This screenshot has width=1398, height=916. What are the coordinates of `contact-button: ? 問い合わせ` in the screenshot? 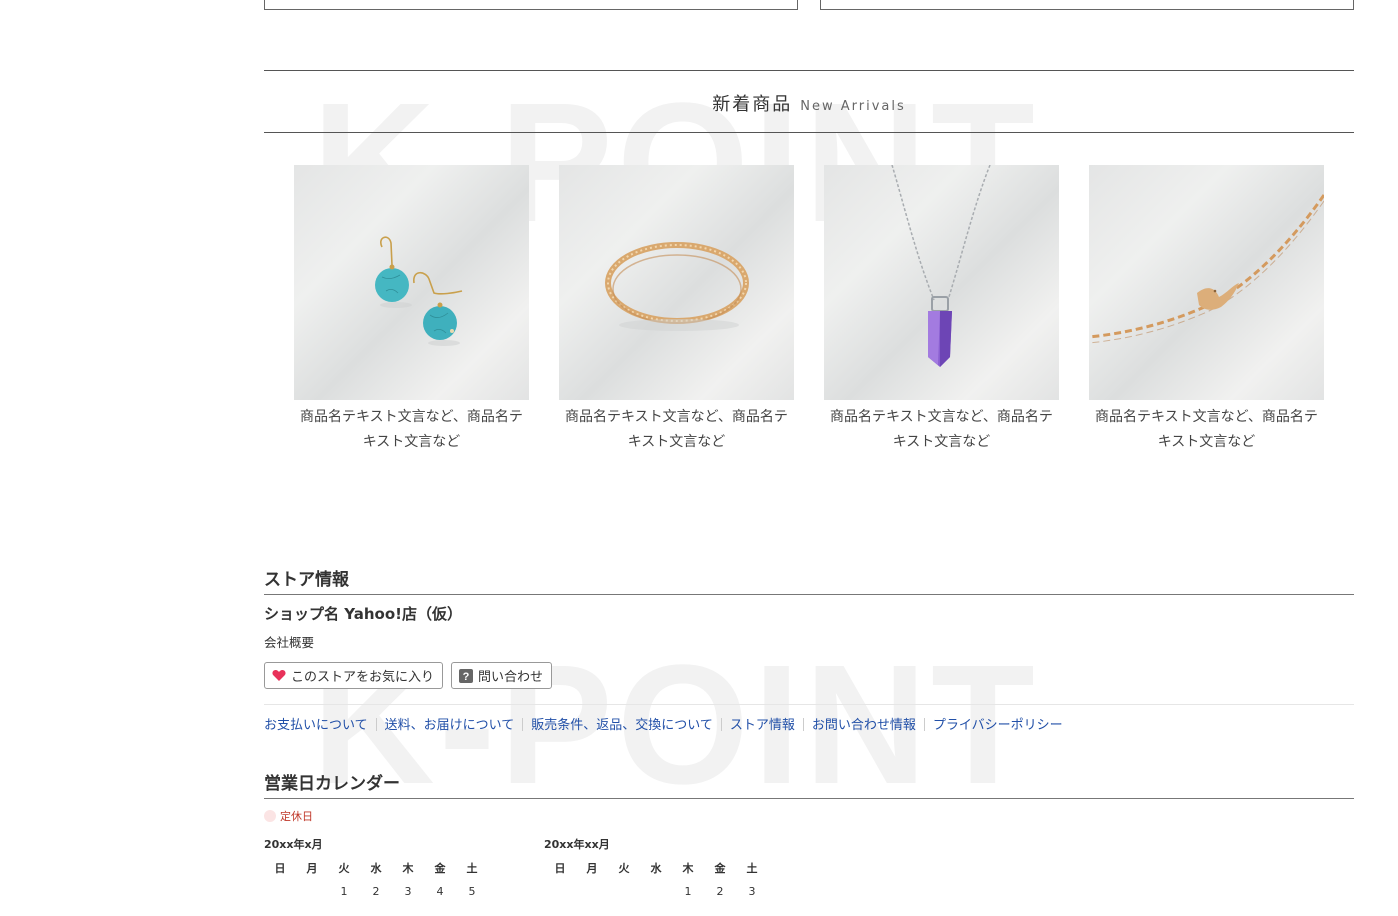 It's located at (502, 675).